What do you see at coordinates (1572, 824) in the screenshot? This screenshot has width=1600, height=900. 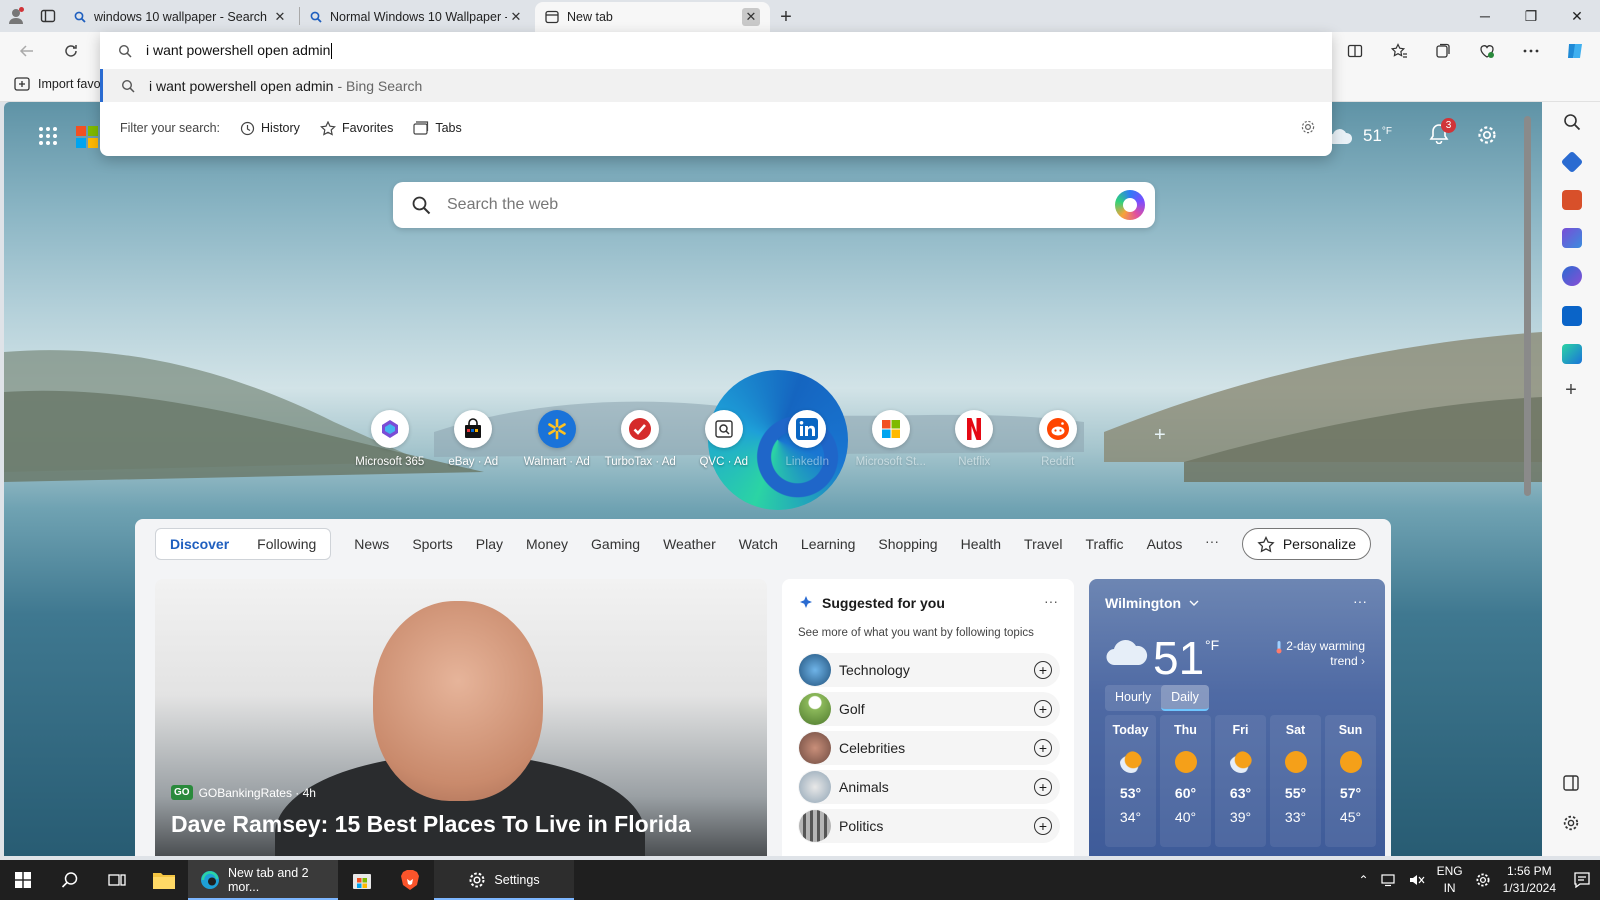 I see `sidebar-settings-icon` at bounding box center [1572, 824].